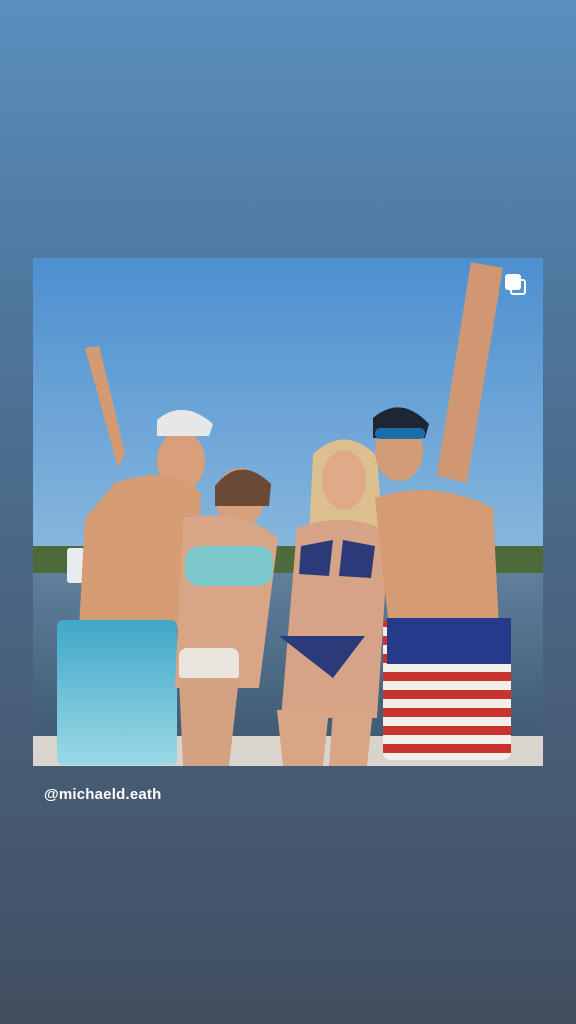  What do you see at coordinates (102, 794) in the screenshot?
I see `mention-sticker: @michaeld.eath` at bounding box center [102, 794].